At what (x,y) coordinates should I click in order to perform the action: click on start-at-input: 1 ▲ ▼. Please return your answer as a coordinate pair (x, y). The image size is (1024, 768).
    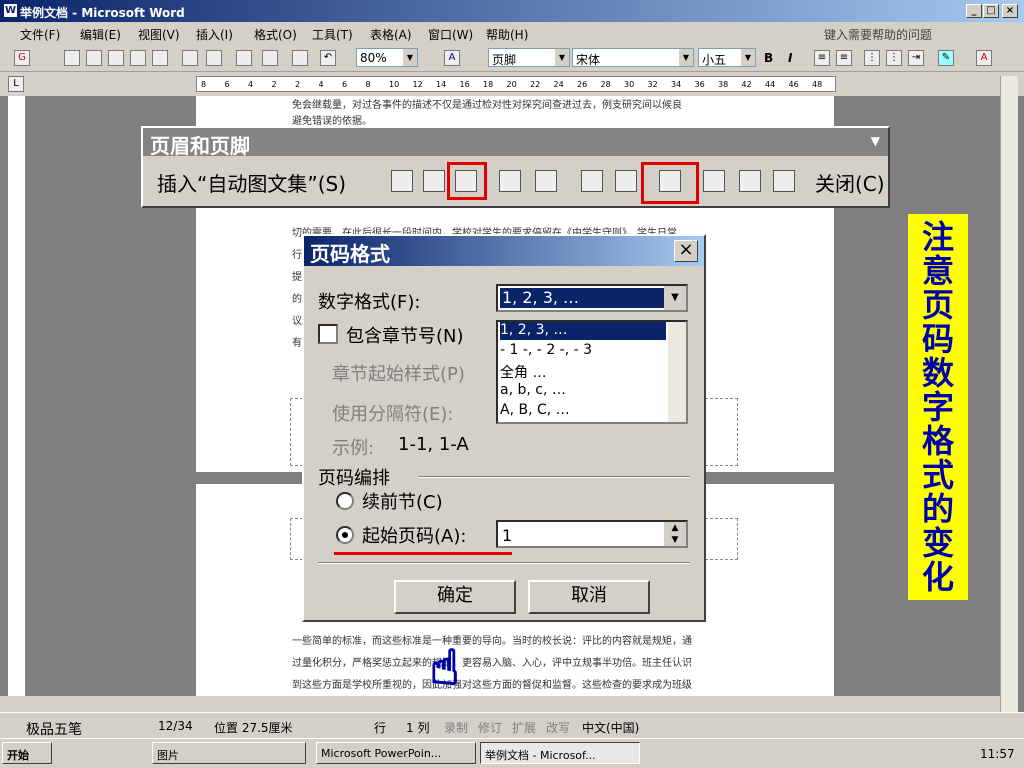
    Looking at the image, I should click on (592, 534).